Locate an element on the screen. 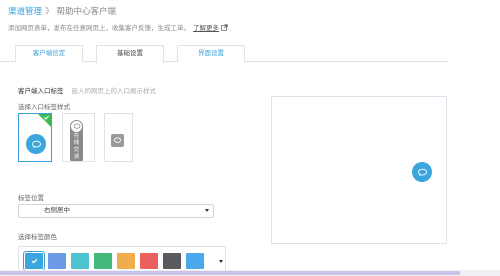 The width and height of the screenshot is (500, 276). style-option-vertical-pill: 在线交谈 is located at coordinates (78, 137).